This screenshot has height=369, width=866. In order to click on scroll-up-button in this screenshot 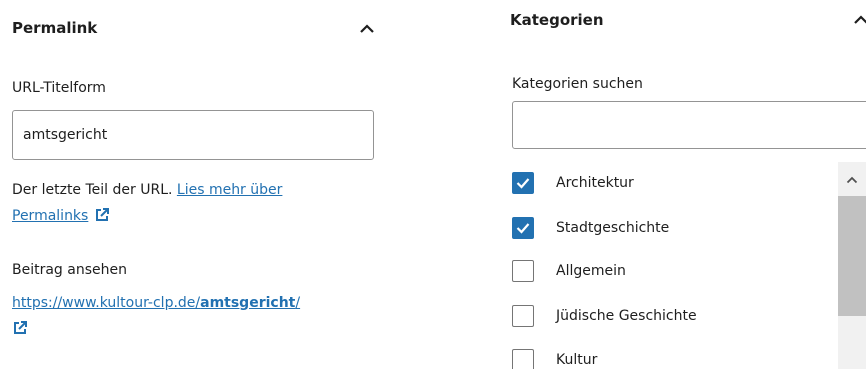, I will do `click(852, 180)`.